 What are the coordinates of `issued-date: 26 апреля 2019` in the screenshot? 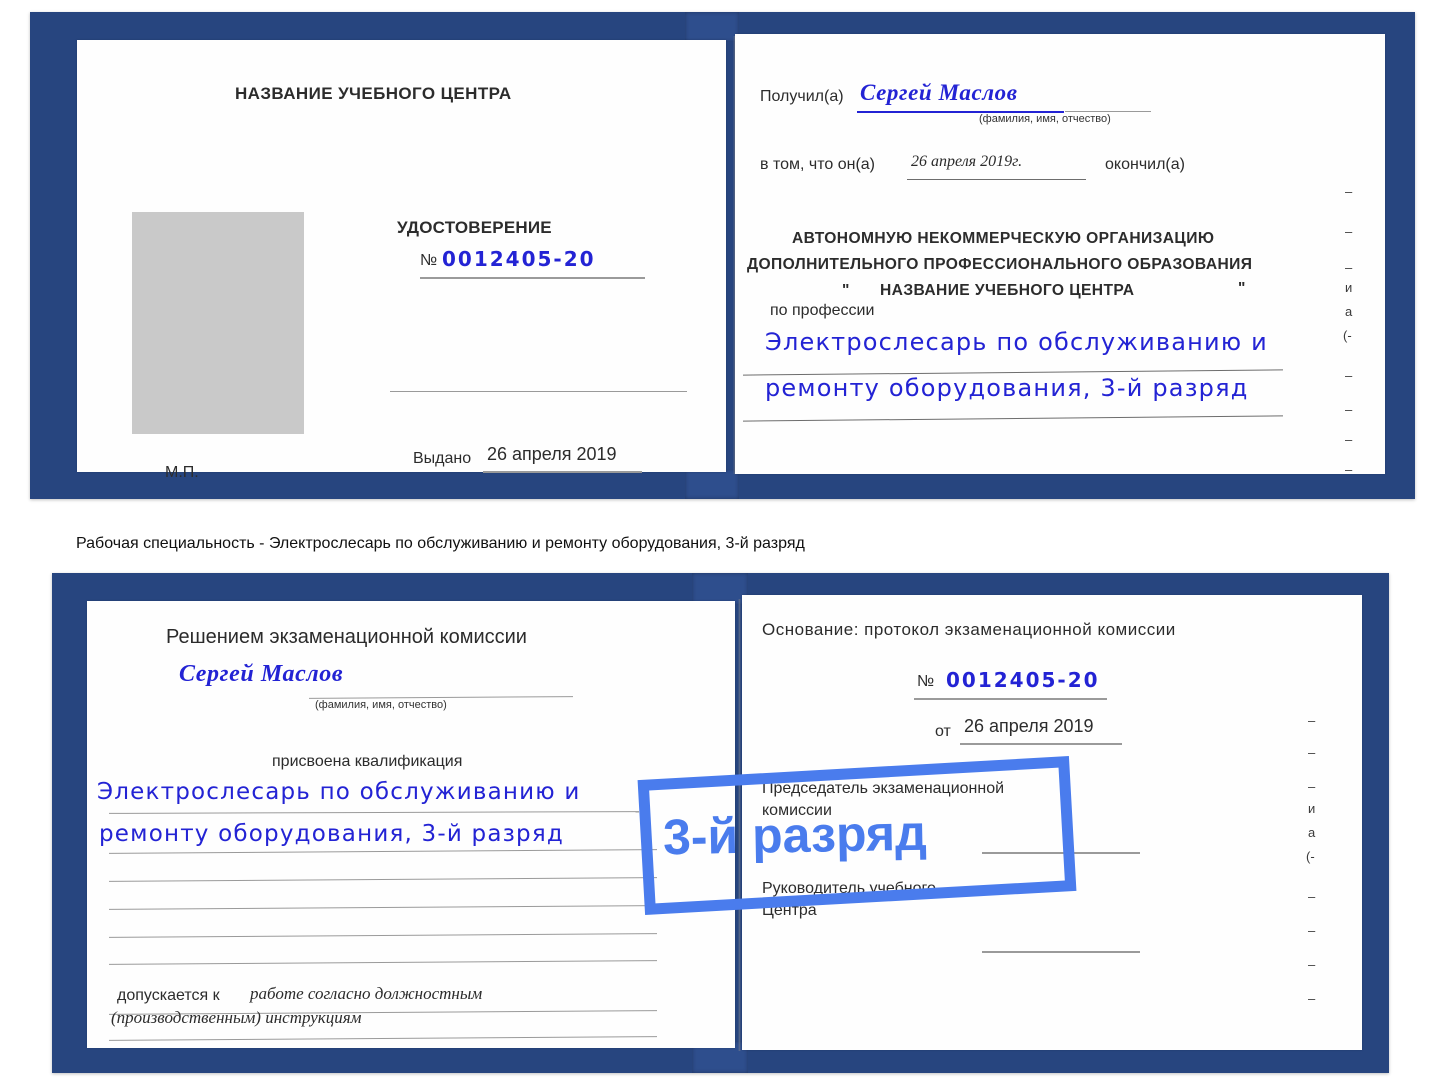 It's located at (552, 454).